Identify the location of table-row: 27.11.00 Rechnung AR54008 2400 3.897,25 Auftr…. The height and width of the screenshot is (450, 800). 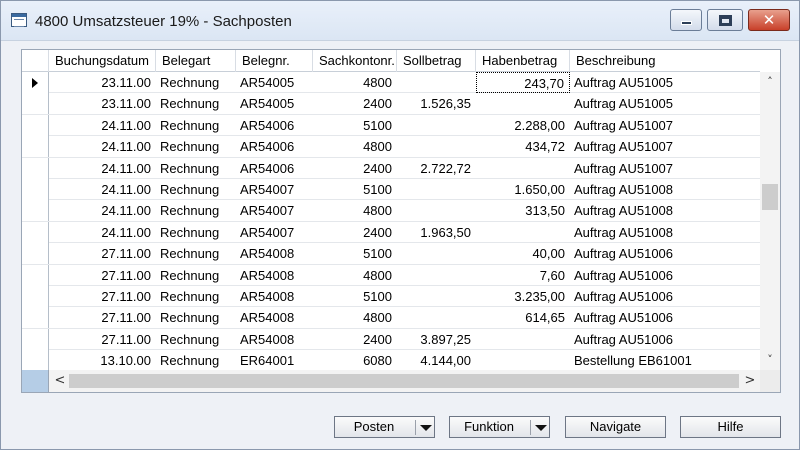
(391, 339).